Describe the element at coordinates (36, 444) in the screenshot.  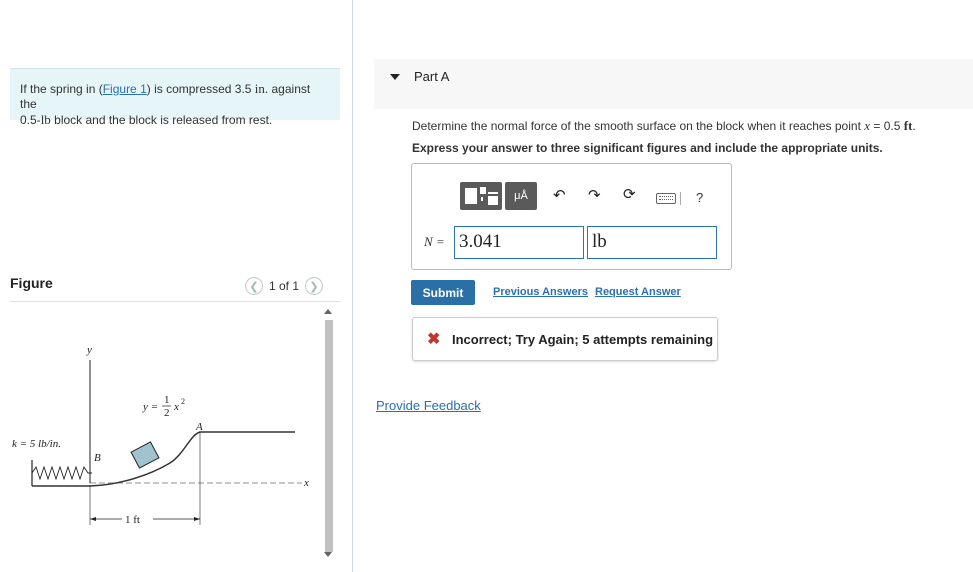
I see `k-label: k = 5 lb/in.` at that location.